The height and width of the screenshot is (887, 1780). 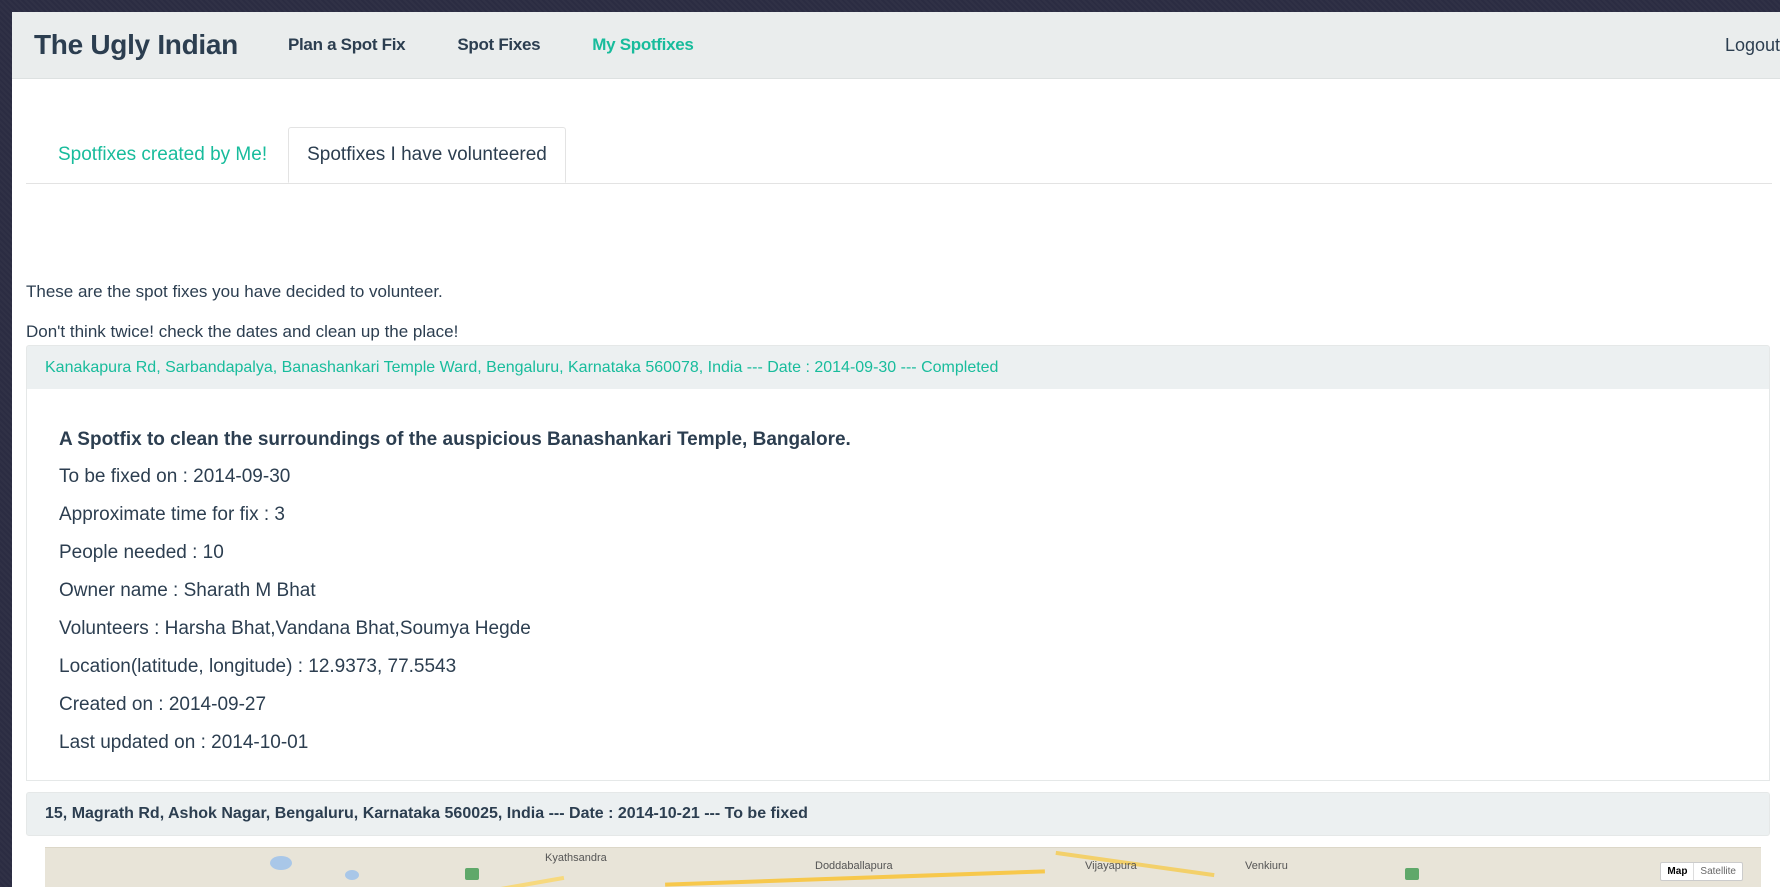 What do you see at coordinates (136, 45) in the screenshot?
I see `brand-logo: The Ugly Indian` at bounding box center [136, 45].